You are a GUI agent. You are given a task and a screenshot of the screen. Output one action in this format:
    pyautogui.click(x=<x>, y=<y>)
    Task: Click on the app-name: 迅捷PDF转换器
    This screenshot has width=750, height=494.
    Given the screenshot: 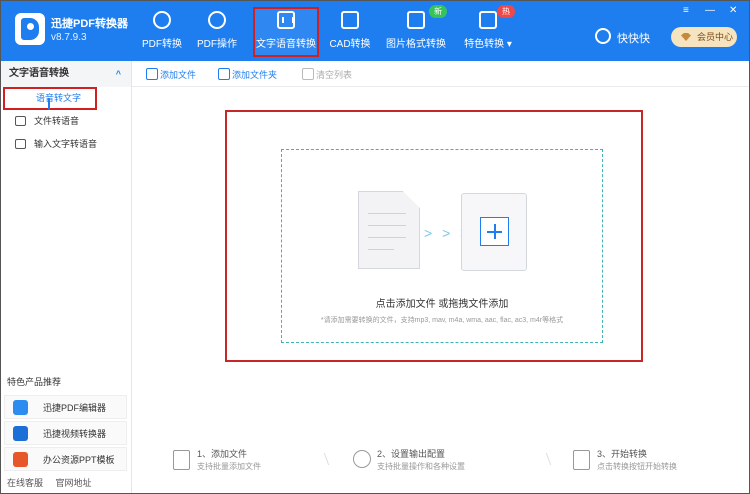 What is the action you would take?
    pyautogui.click(x=89, y=24)
    